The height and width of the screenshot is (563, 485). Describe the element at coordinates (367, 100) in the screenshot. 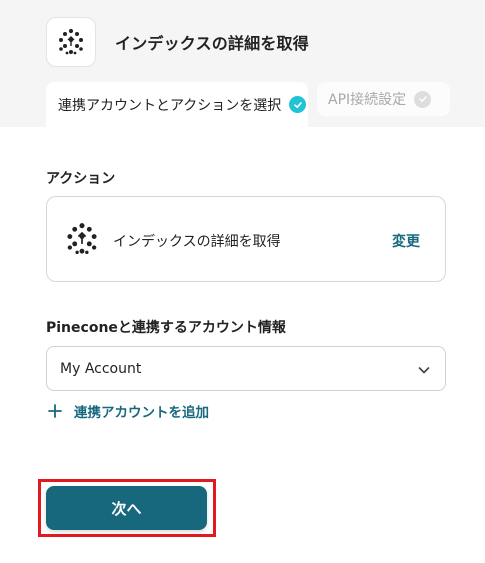

I see `tab-label: API接続設定` at that location.